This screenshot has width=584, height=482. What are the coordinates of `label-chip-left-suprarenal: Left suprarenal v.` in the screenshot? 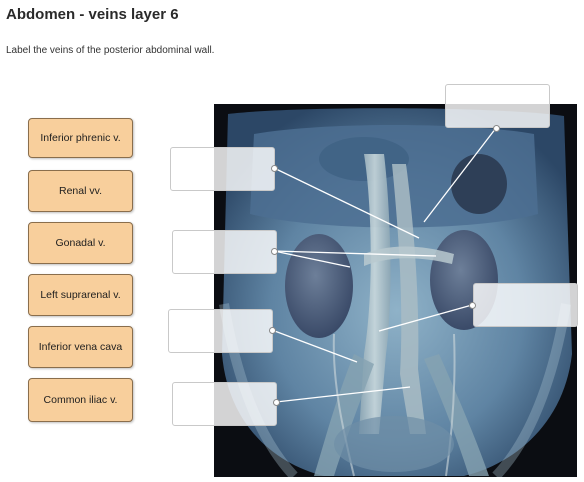 It's located at (80, 295).